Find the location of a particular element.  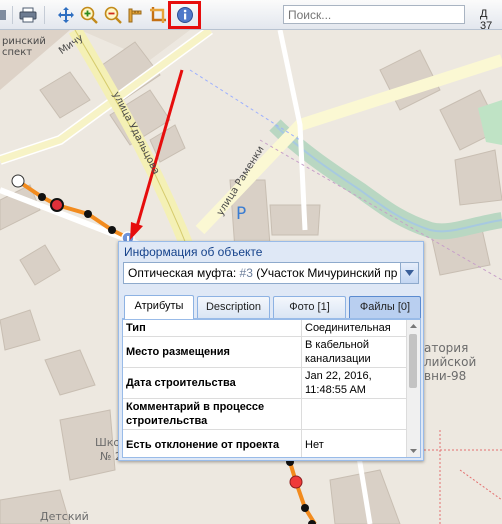

map-toolbar: Д 37 is located at coordinates (251, 16).